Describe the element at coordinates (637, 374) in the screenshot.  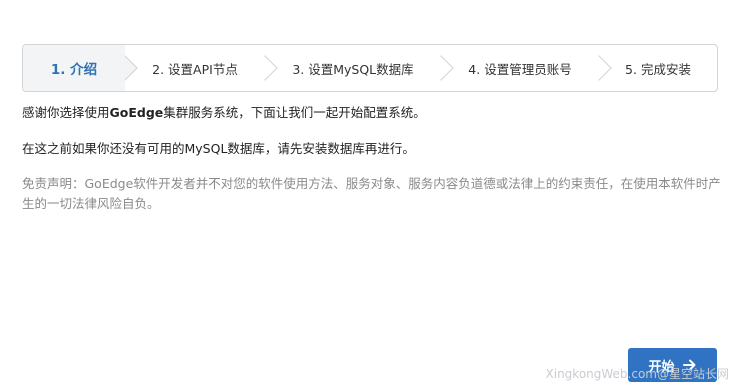
I see `watermark-text: XingkongWeb.com@星空站长网` at that location.